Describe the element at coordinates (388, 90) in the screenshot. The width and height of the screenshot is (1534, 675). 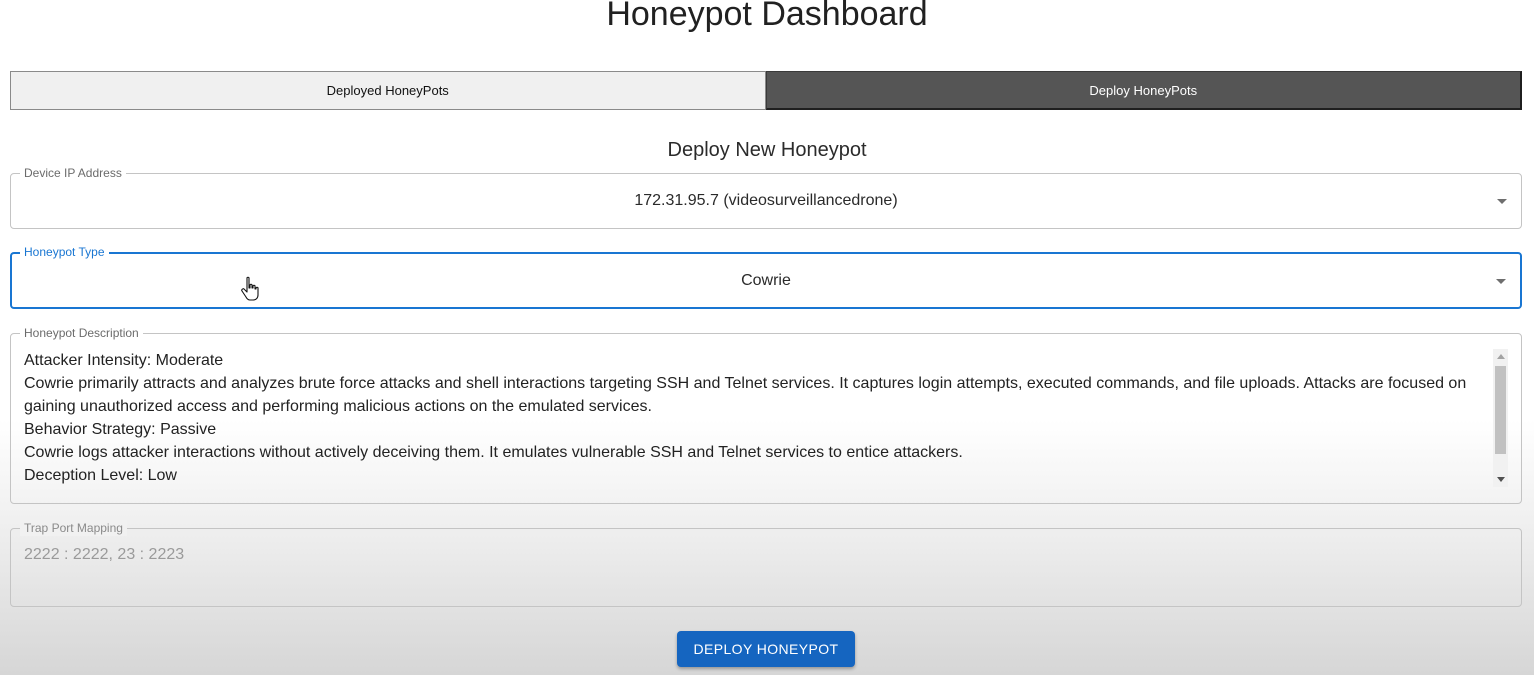
I see `tab-deployed-honeypots: Deployed HoneyPots` at that location.